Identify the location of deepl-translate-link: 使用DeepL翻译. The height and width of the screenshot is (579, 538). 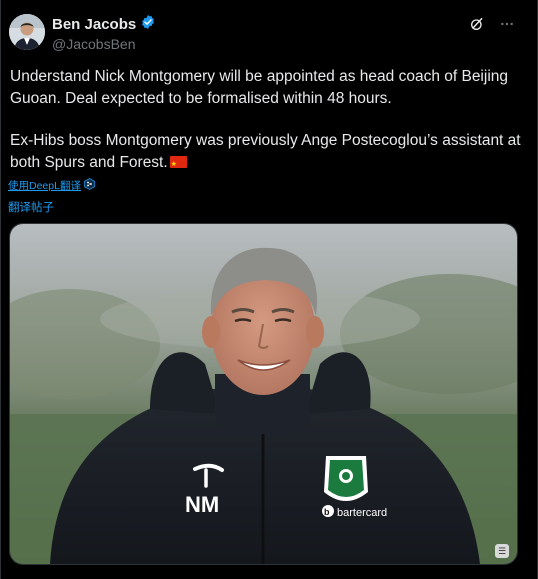
(51, 185).